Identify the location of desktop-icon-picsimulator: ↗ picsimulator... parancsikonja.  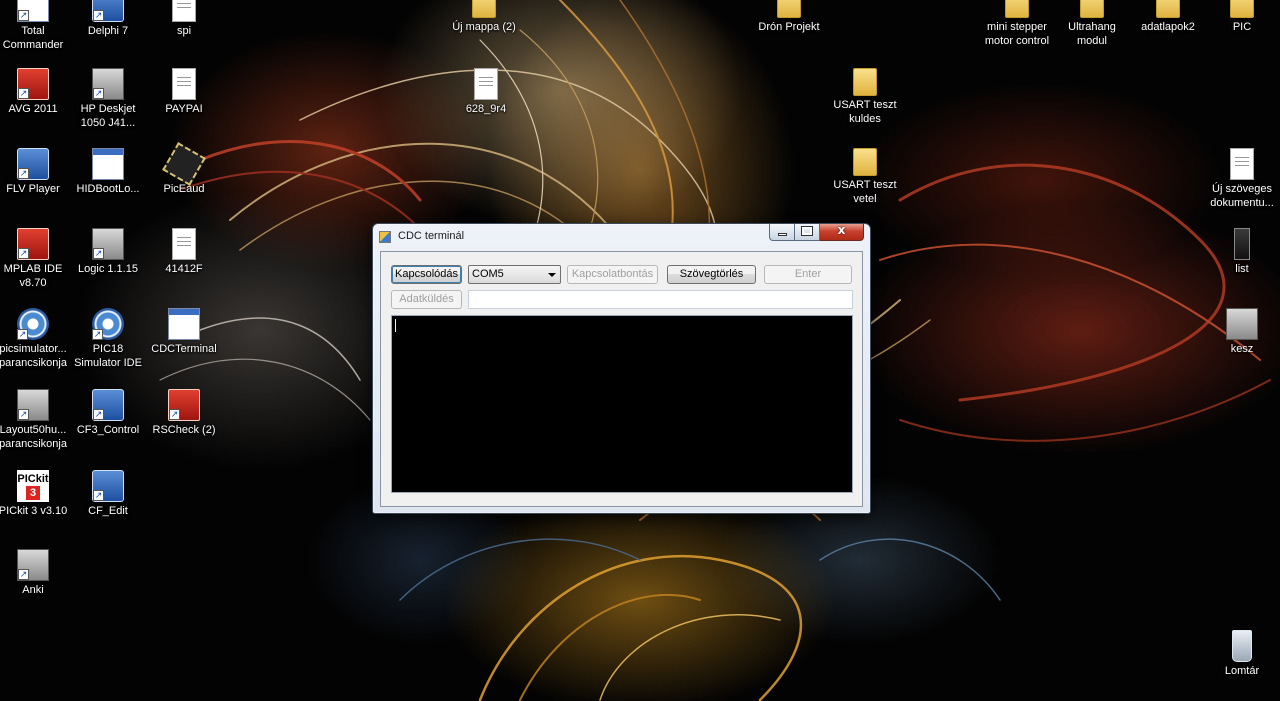
(35, 339).